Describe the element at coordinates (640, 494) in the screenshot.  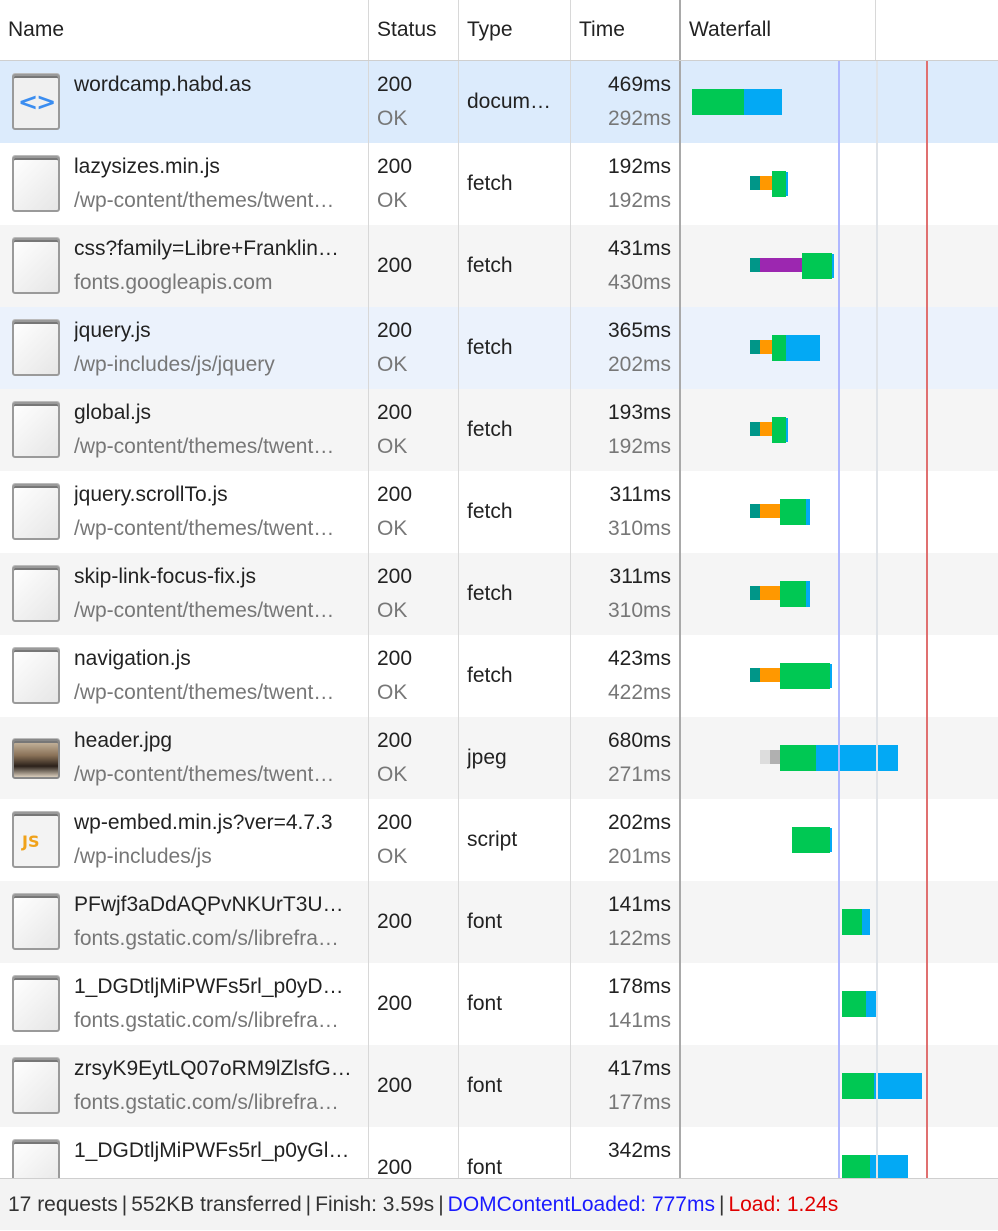
I see `total-time: 311ms` at that location.